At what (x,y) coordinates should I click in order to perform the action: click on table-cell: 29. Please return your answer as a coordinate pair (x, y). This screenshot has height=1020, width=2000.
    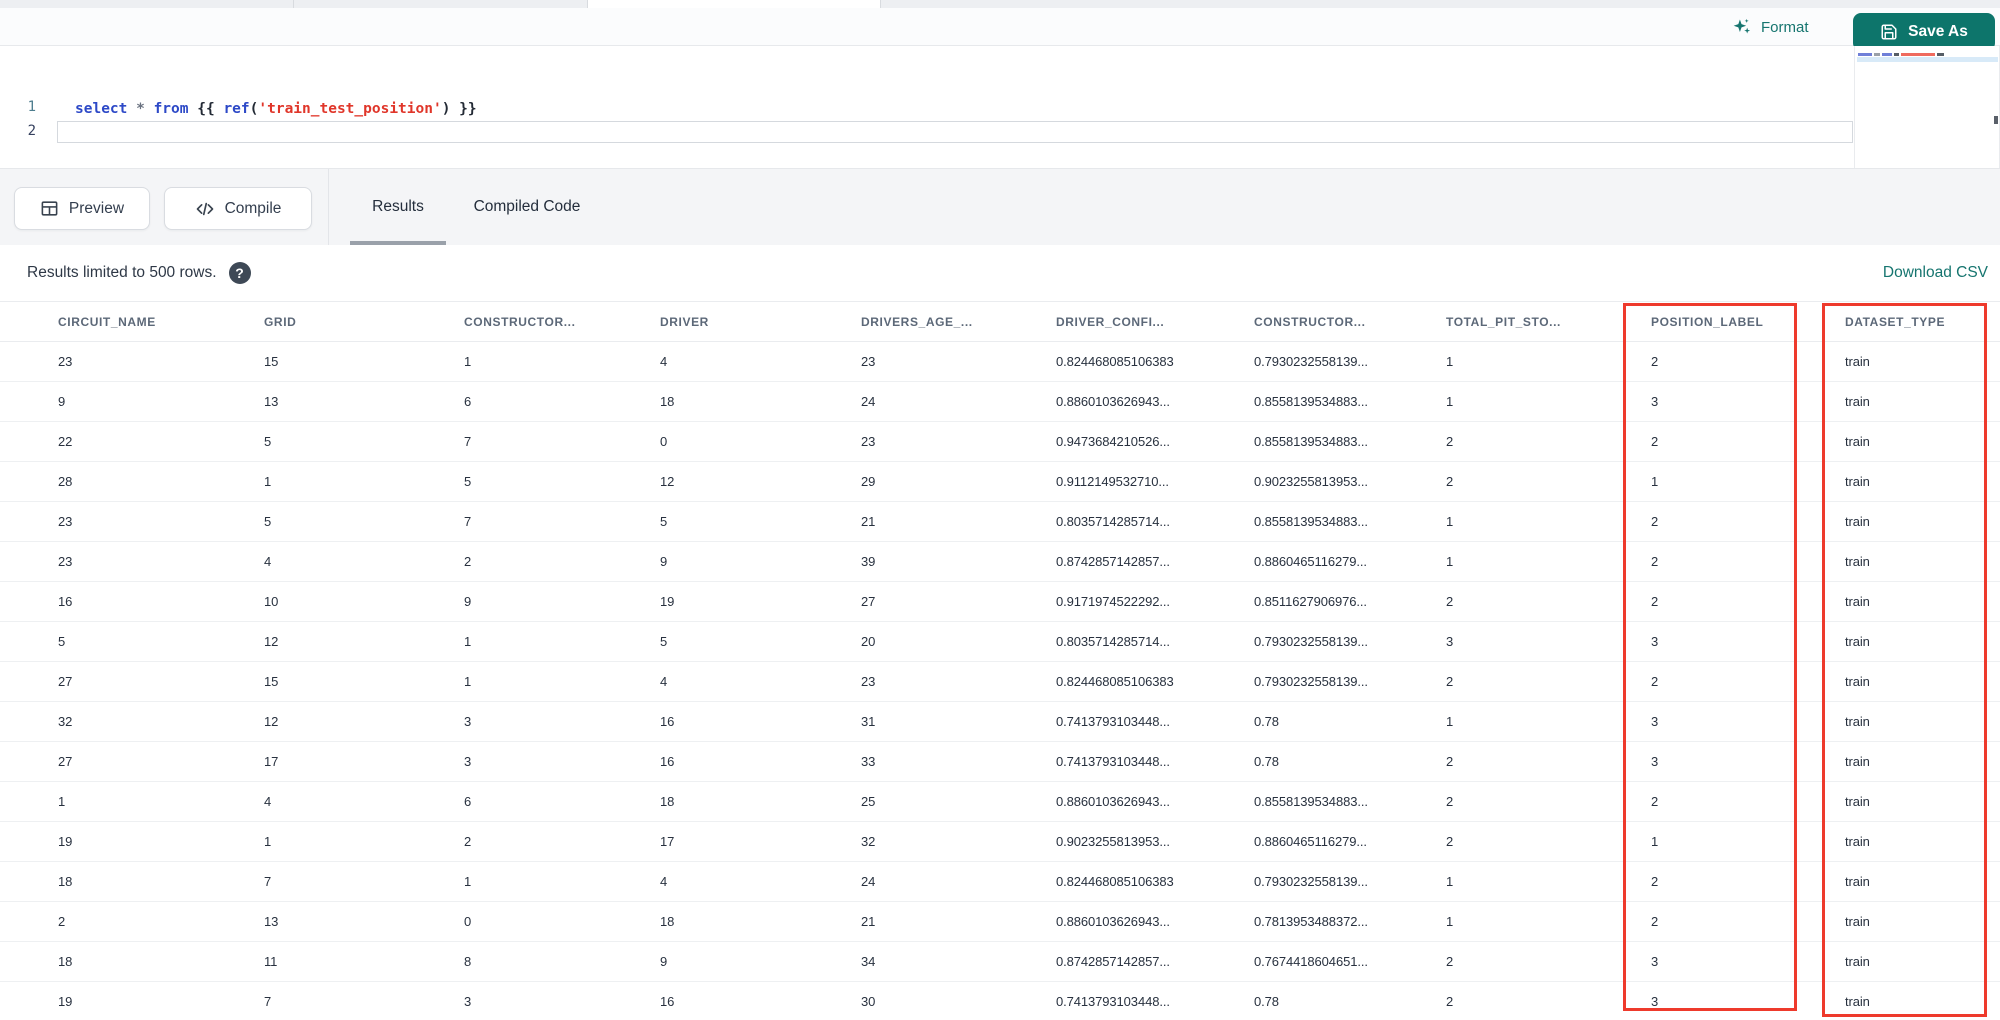
    Looking at the image, I should click on (958, 481).